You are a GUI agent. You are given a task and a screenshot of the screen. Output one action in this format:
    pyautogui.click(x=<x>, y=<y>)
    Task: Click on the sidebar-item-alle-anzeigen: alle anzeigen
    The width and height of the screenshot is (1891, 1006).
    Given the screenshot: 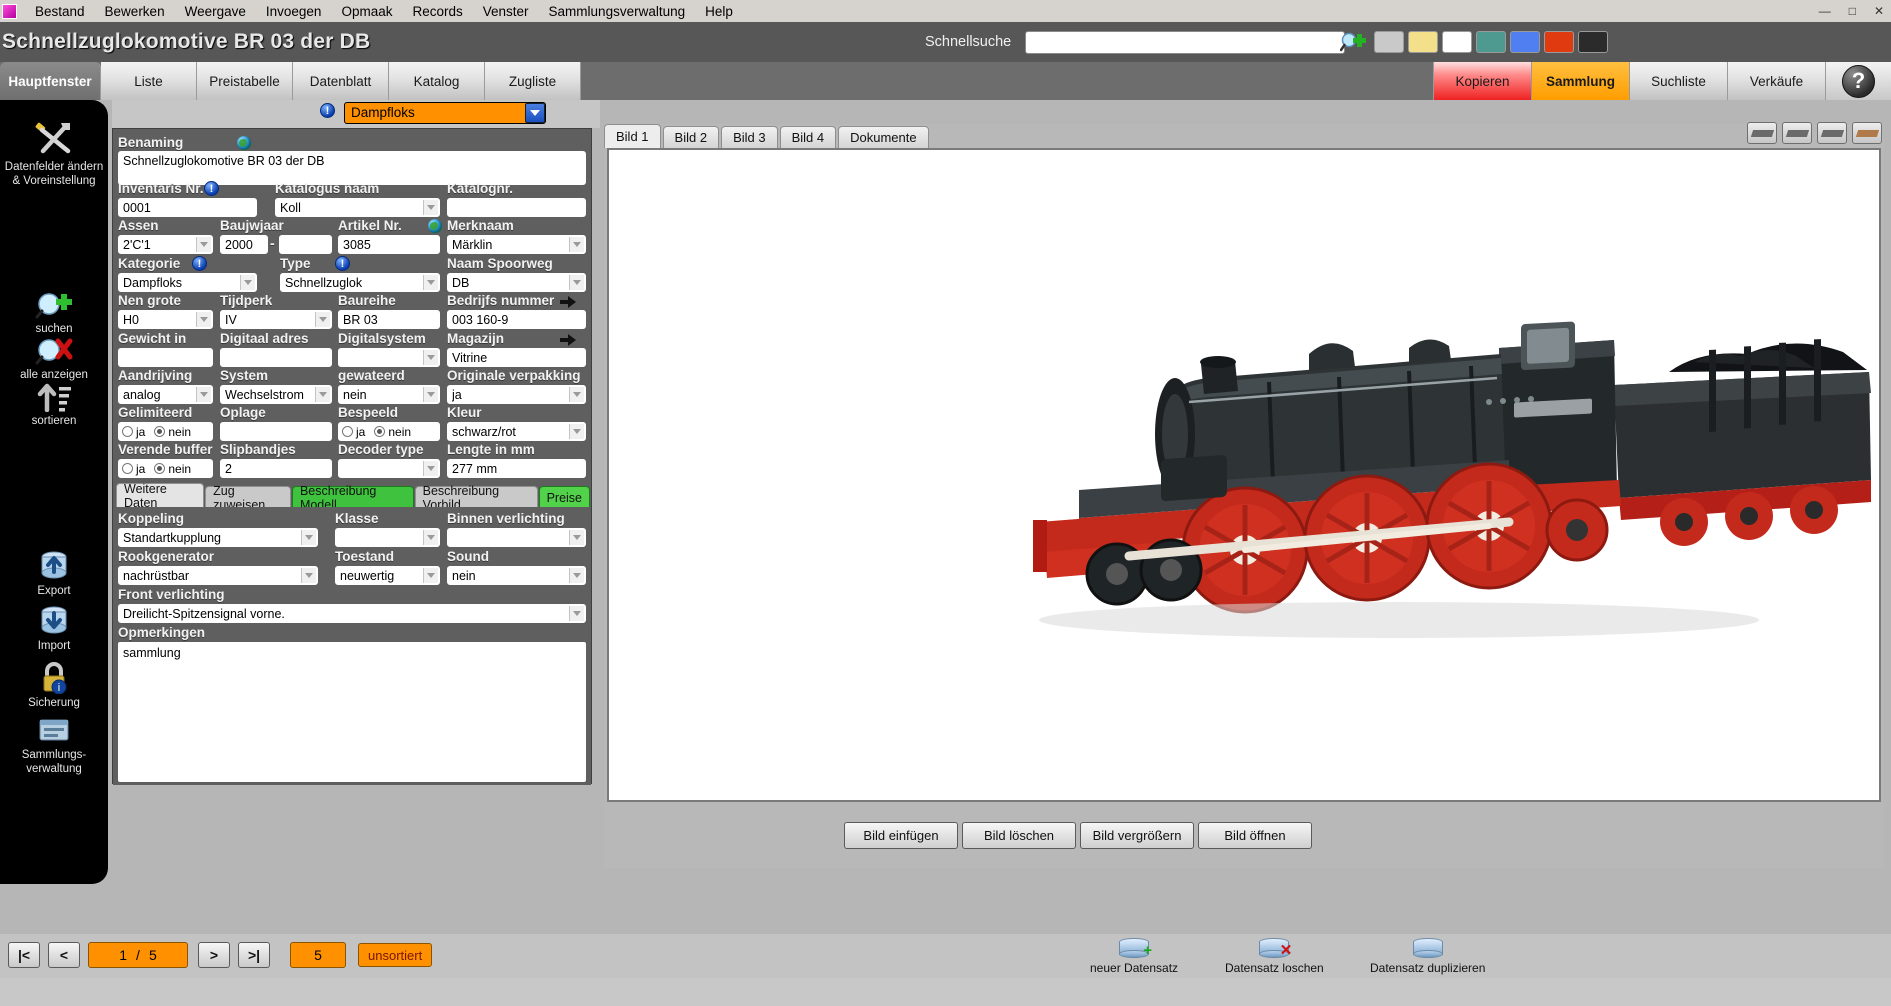 What is the action you would take?
    pyautogui.click(x=54, y=359)
    